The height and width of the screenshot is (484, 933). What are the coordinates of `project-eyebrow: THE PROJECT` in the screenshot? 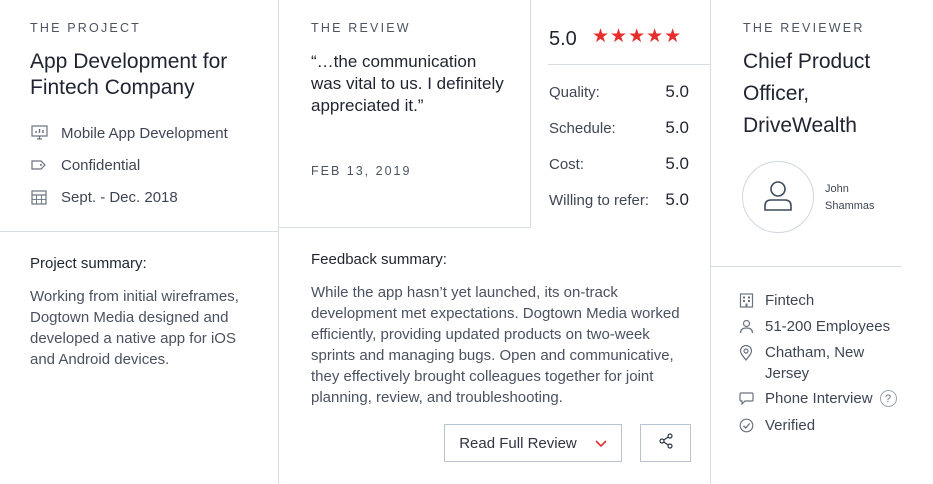 It's located at (86, 28).